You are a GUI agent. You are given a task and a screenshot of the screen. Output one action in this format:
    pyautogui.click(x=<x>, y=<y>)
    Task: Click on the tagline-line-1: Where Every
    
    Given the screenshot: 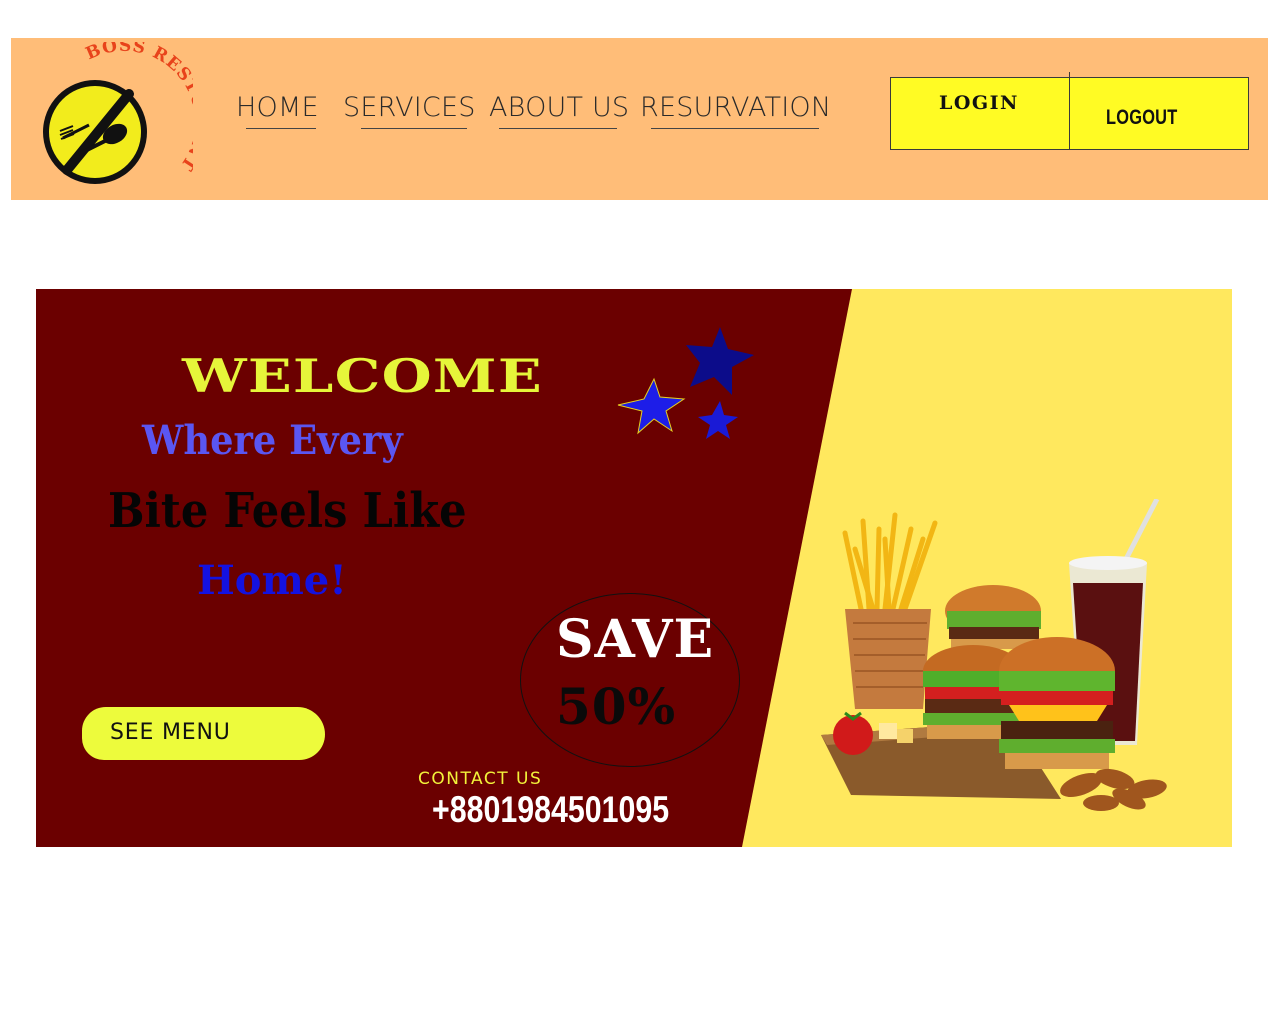 What is the action you would take?
    pyautogui.click(x=272, y=440)
    